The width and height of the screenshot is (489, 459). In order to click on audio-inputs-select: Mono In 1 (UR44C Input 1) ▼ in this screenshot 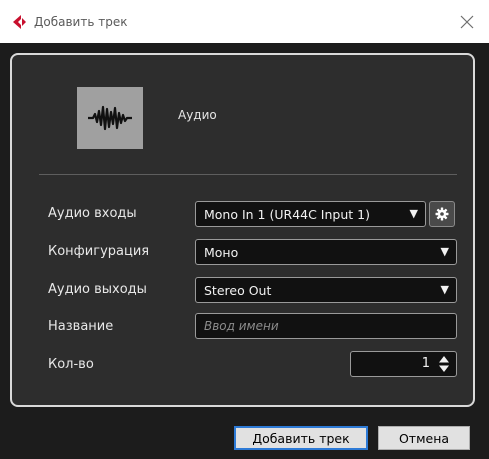, I will do `click(310, 214)`.